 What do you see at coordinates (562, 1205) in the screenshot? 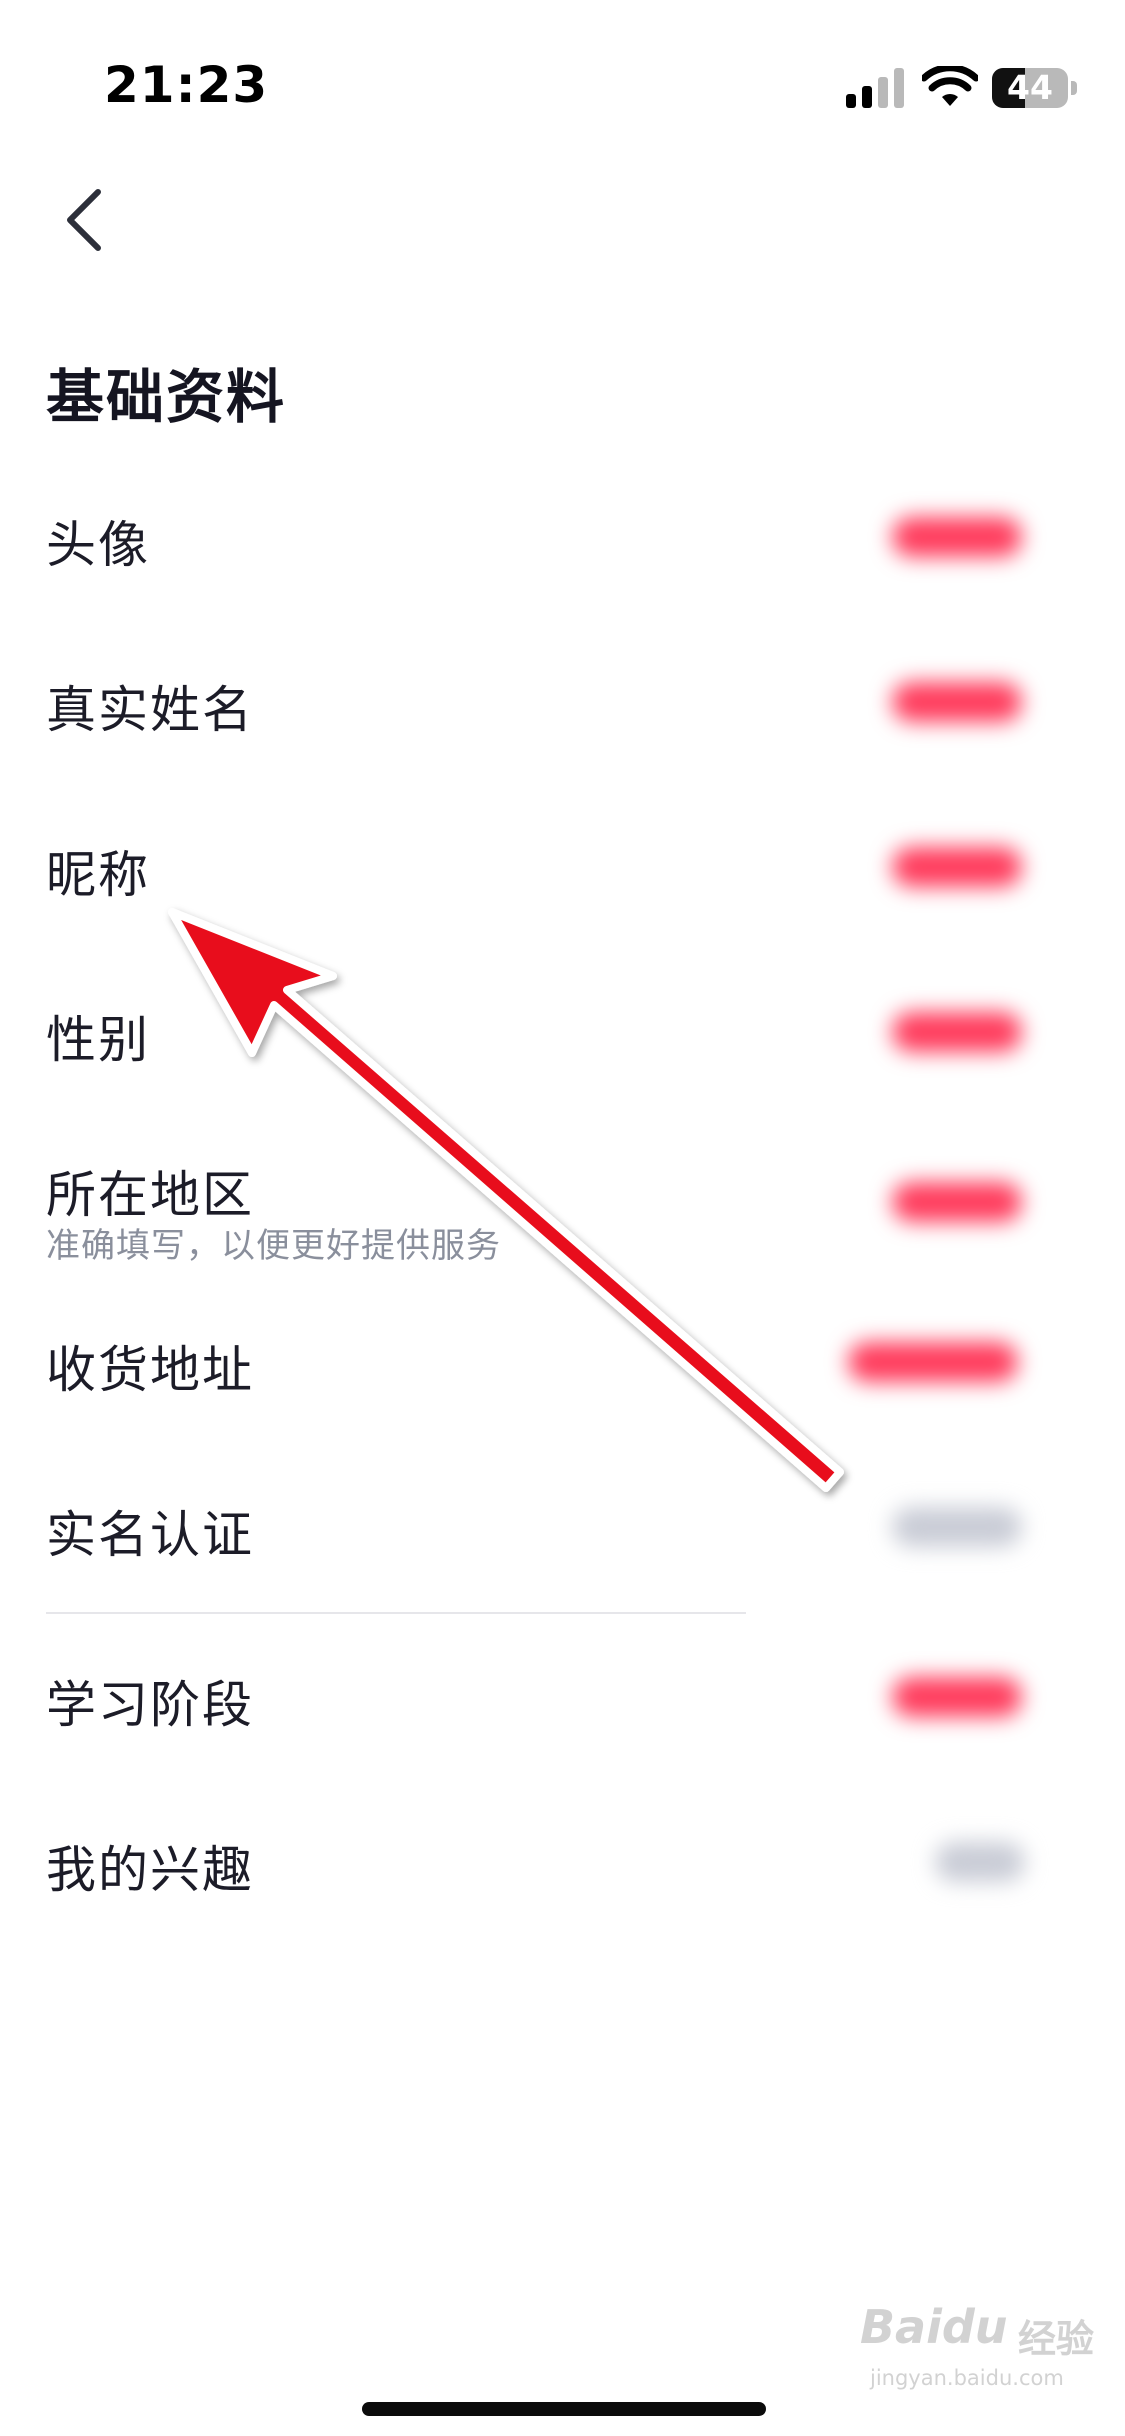
I see `row-region: 所在地区 准确填写，以便更好提供服务` at bounding box center [562, 1205].